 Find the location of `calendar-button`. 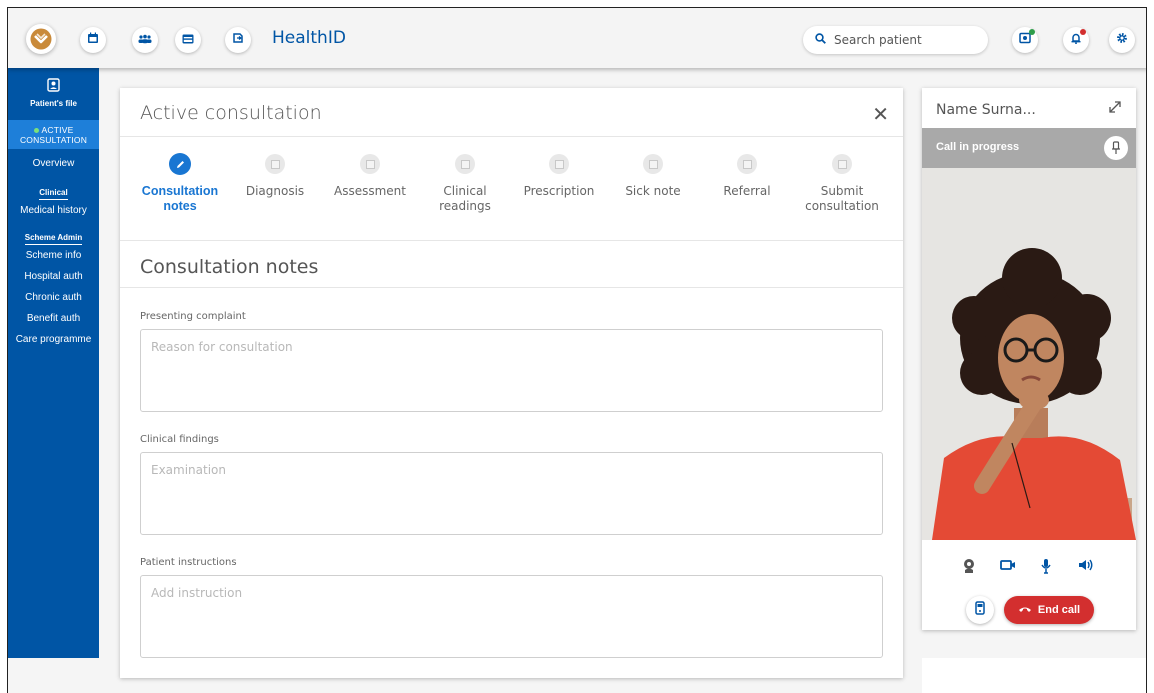

calendar-button is located at coordinates (93, 40).